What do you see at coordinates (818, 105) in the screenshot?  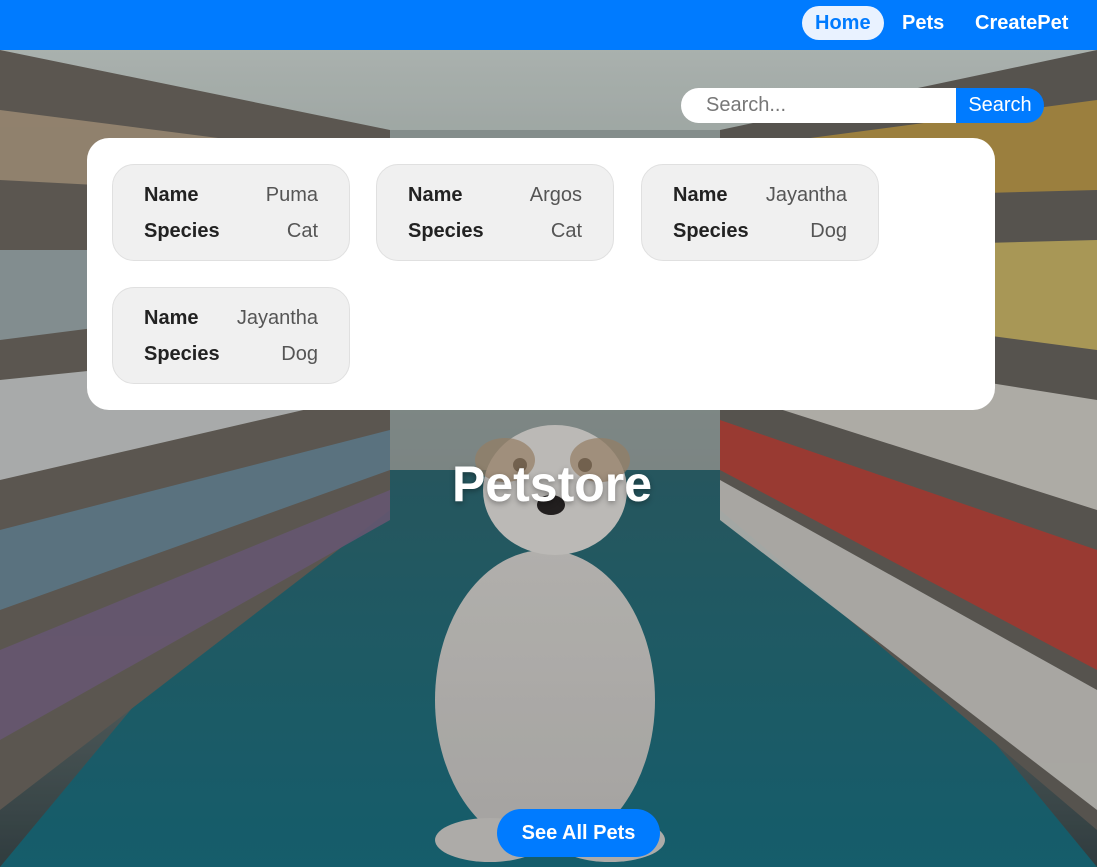 I see `search-input` at bounding box center [818, 105].